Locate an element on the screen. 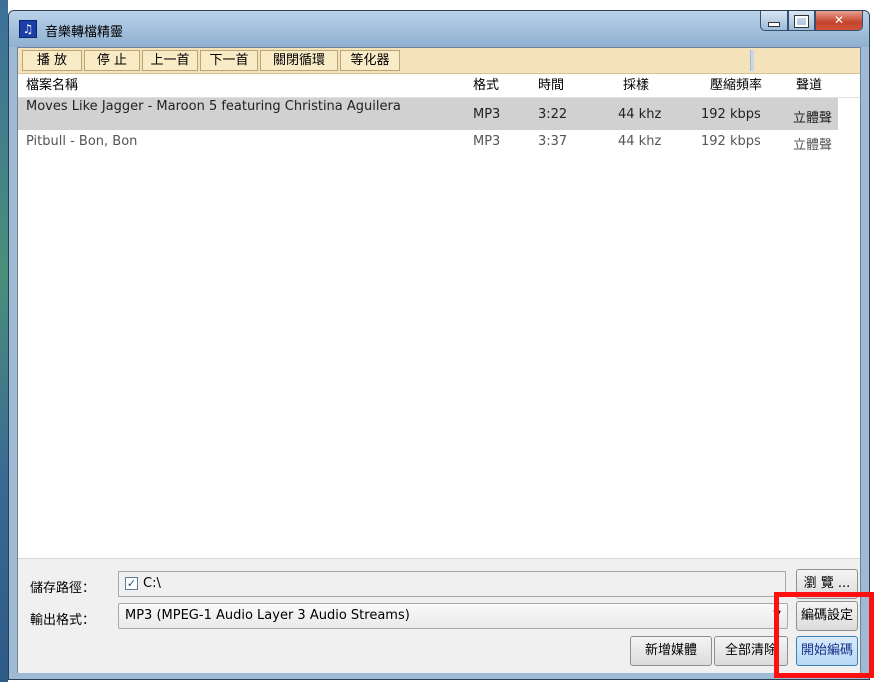 Image resolution: width=877 pixels, height=682 pixels. play-button: 播 放 is located at coordinates (52, 60).